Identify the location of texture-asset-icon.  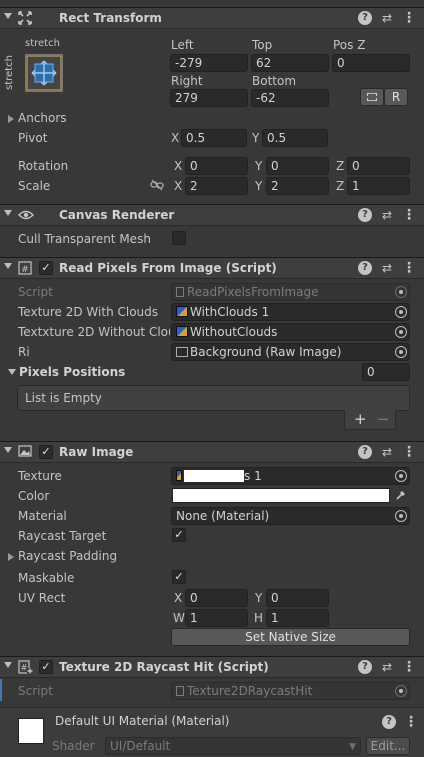
(179, 475).